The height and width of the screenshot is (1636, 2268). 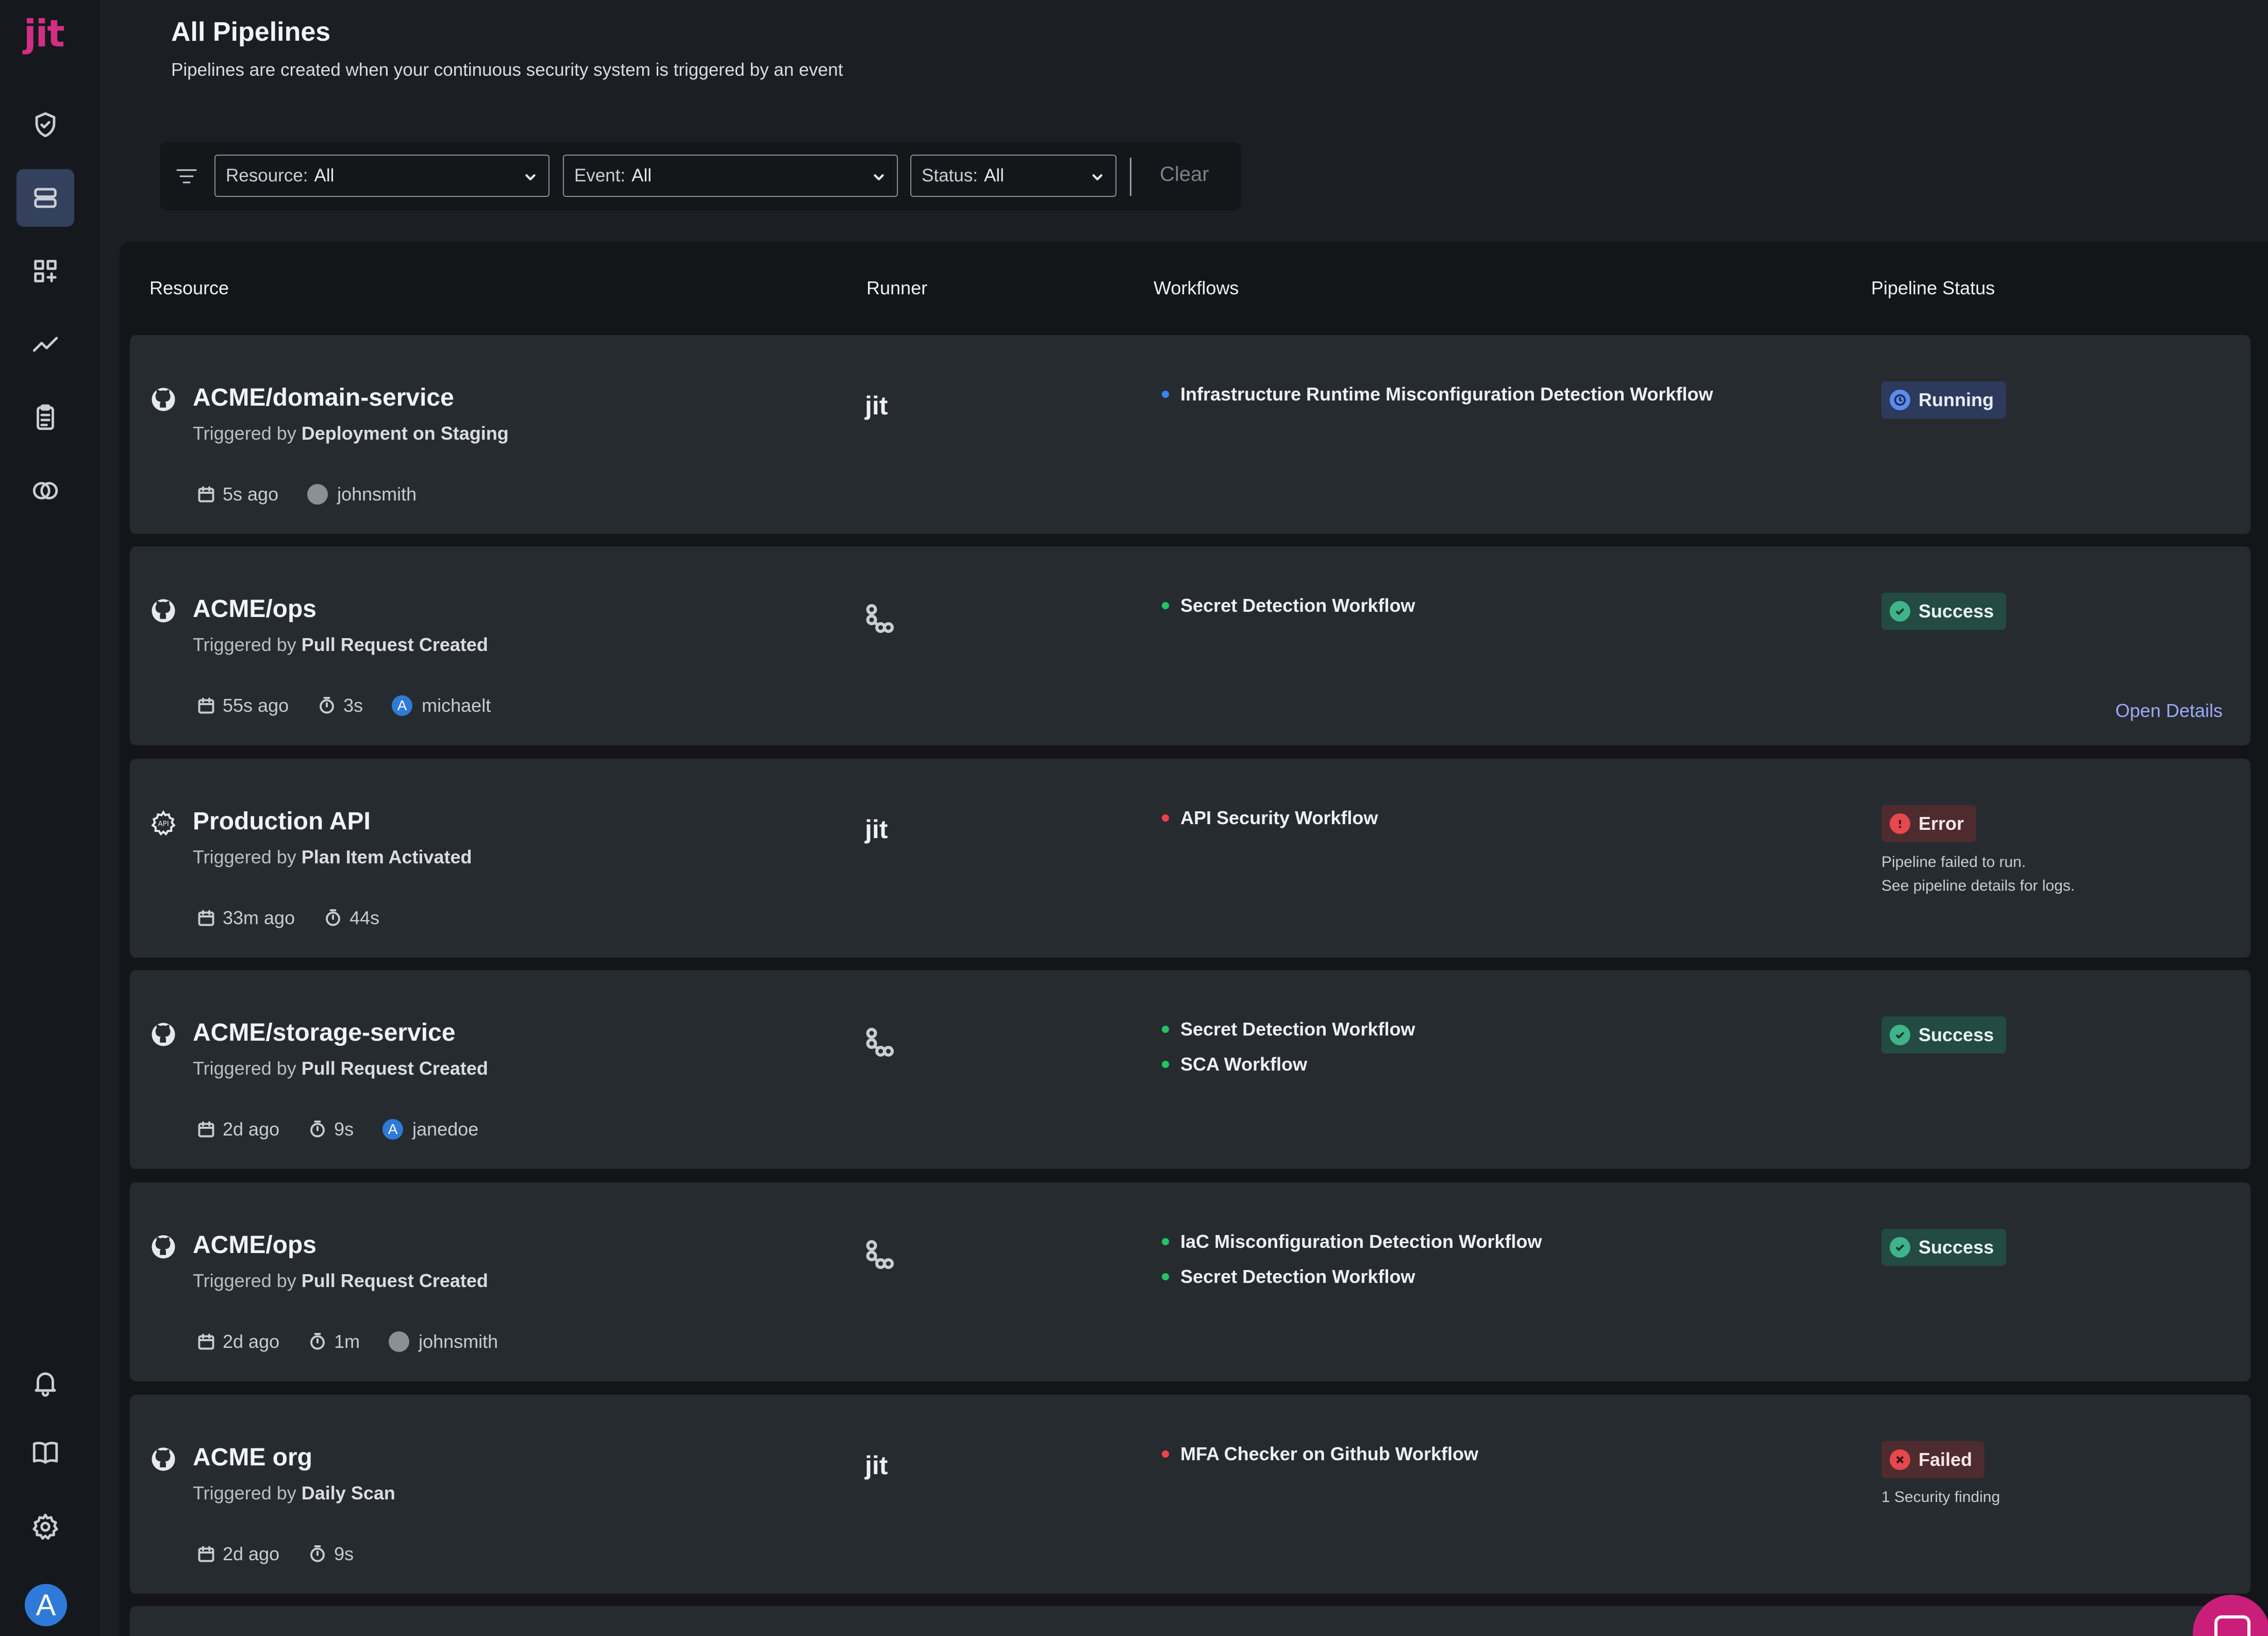 What do you see at coordinates (289, 1554) in the screenshot?
I see `row-meta: 2d ago 9s` at bounding box center [289, 1554].